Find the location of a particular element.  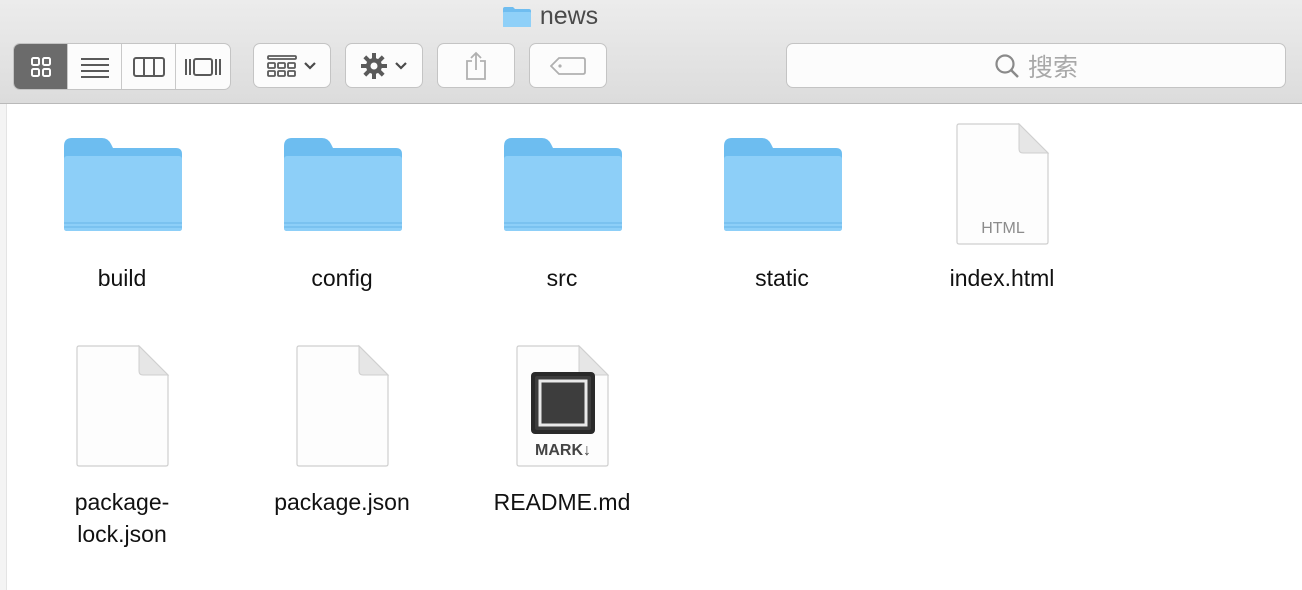

file-name: config is located at coordinates (342, 278).